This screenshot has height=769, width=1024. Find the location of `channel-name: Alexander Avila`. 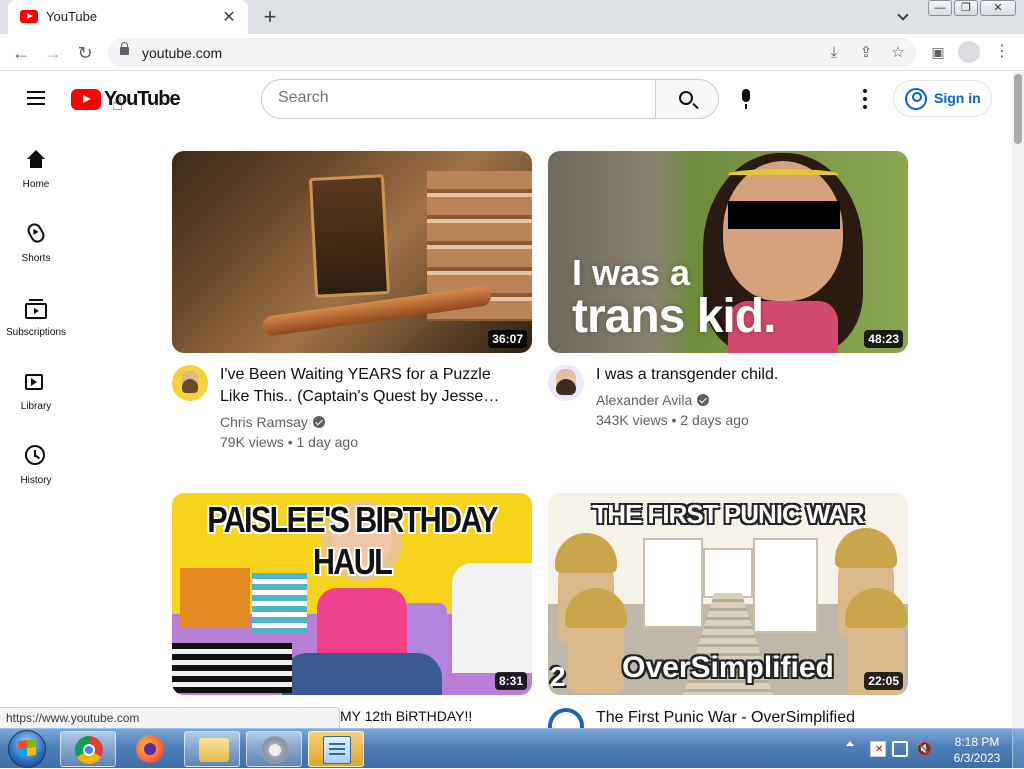

channel-name: Alexander Avila is located at coordinates (653, 400).